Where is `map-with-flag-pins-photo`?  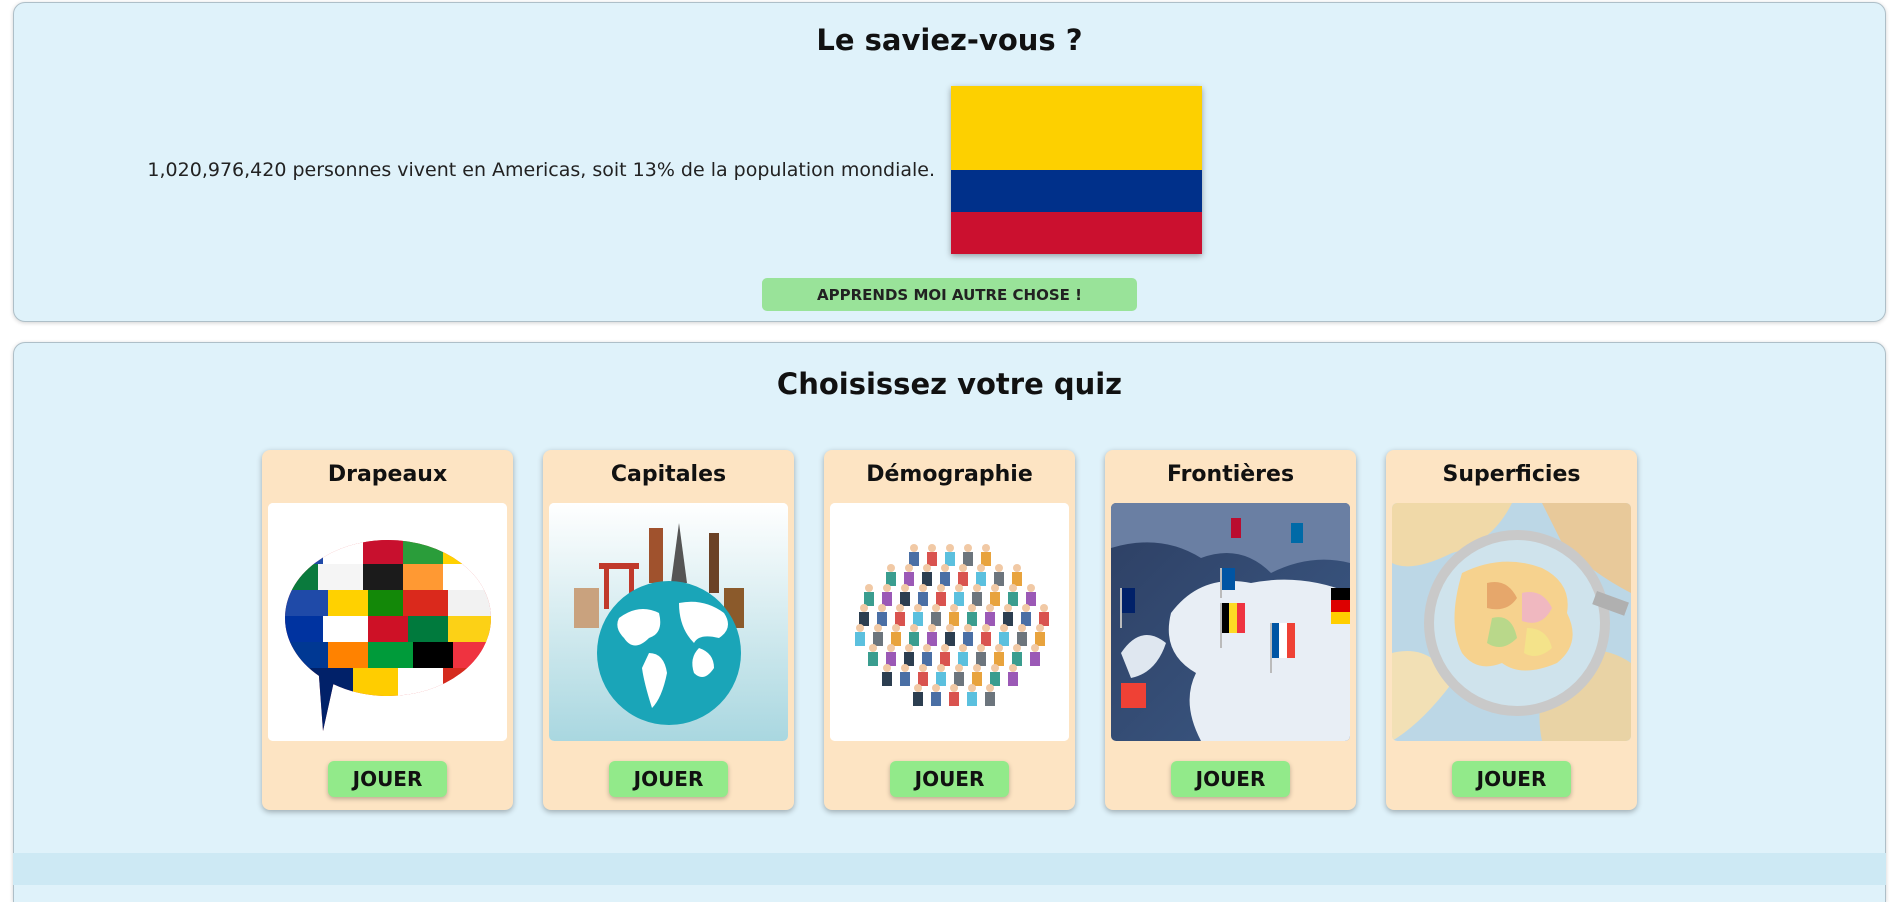 map-with-flag-pins-photo is located at coordinates (1230, 622).